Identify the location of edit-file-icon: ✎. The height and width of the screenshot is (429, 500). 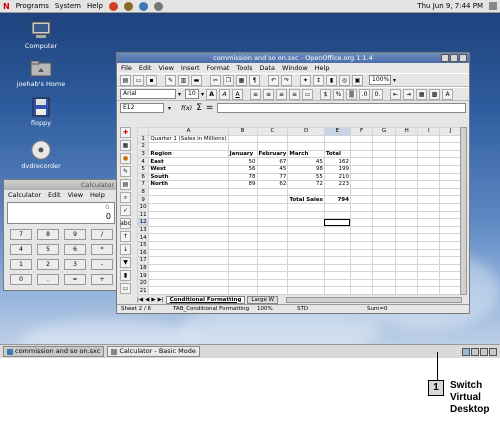
(170, 80).